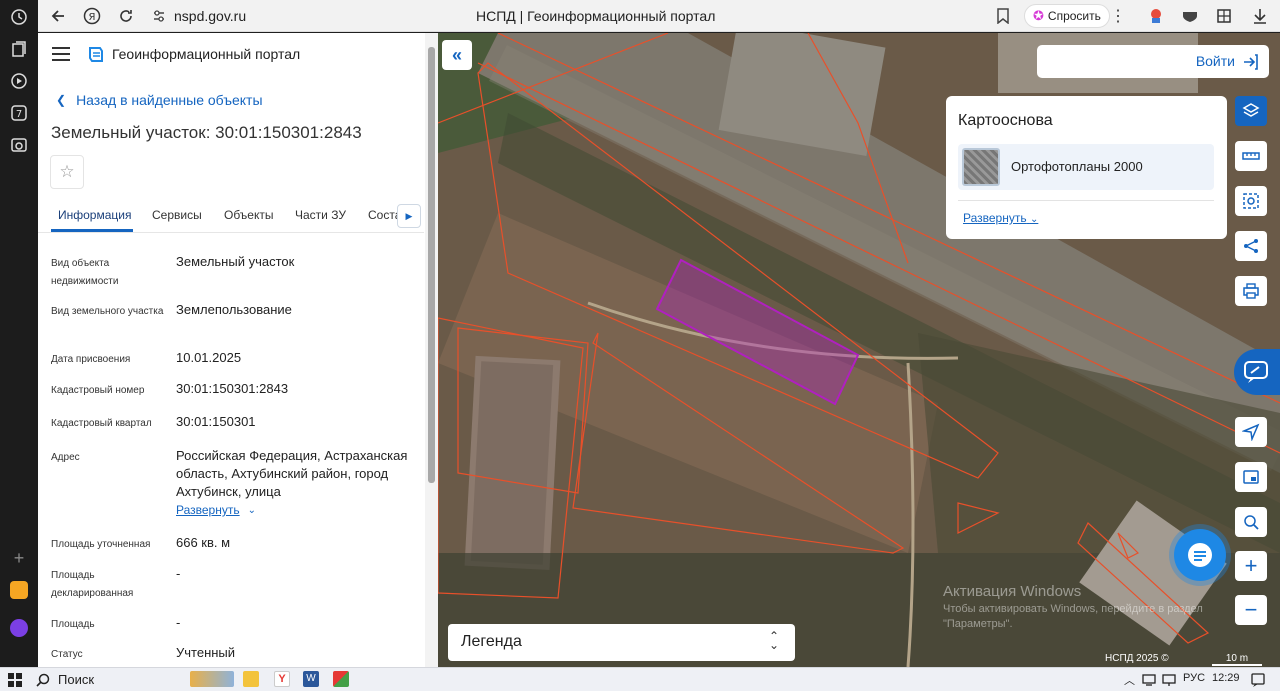 Image resolution: width=1280 pixels, height=691 pixels. I want to click on page-title: НСПД | Геоинформационный портал, so click(596, 16).